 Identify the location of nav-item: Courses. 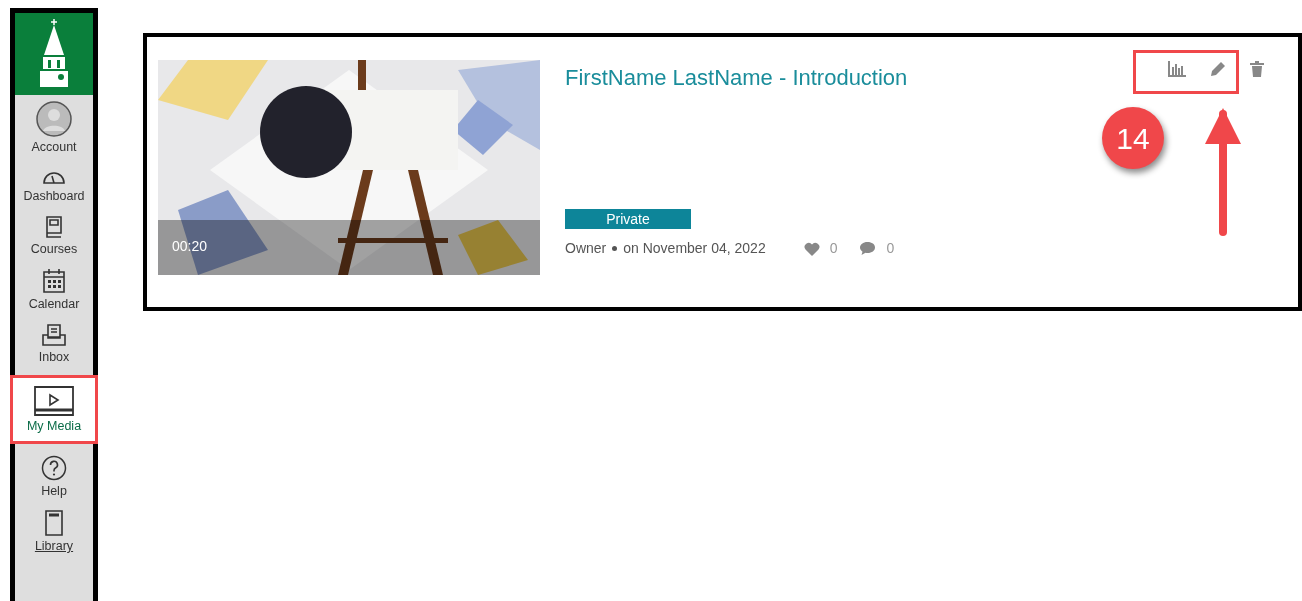
(54, 235).